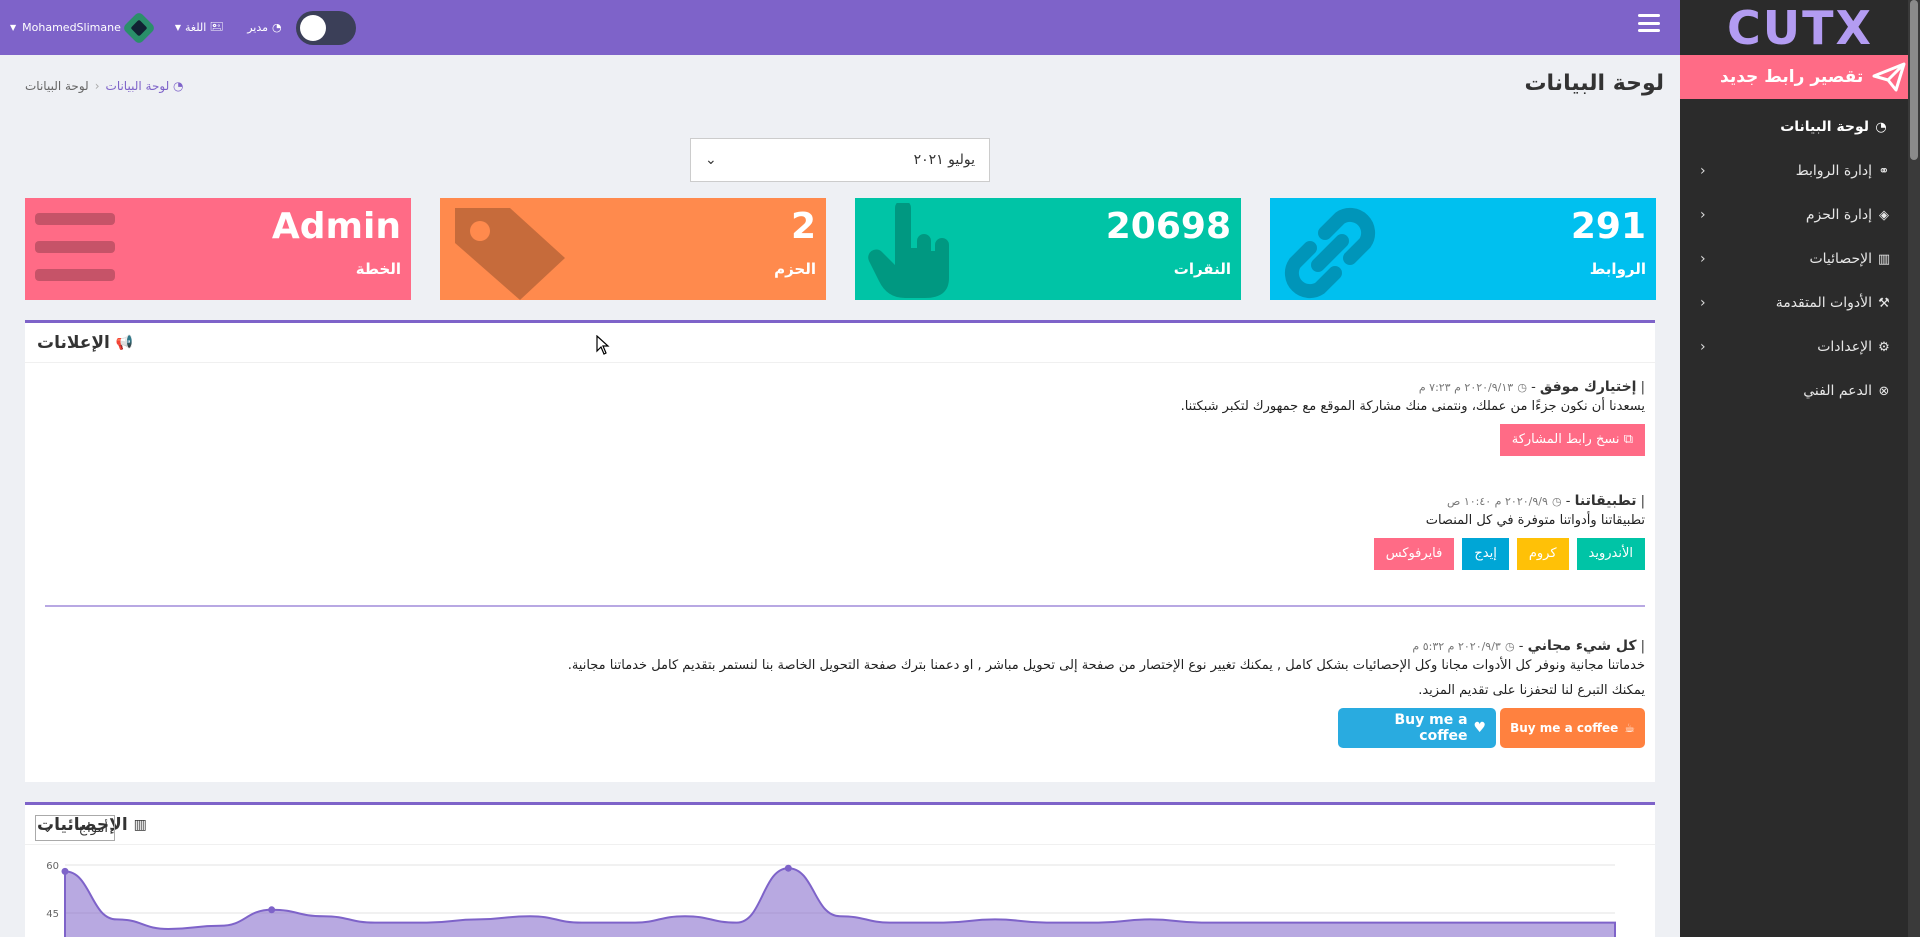 Image resolution: width=1920 pixels, height=937 pixels. What do you see at coordinates (1605, 501) in the screenshot?
I see `announcement-title: تطبيقاتنا` at bounding box center [1605, 501].